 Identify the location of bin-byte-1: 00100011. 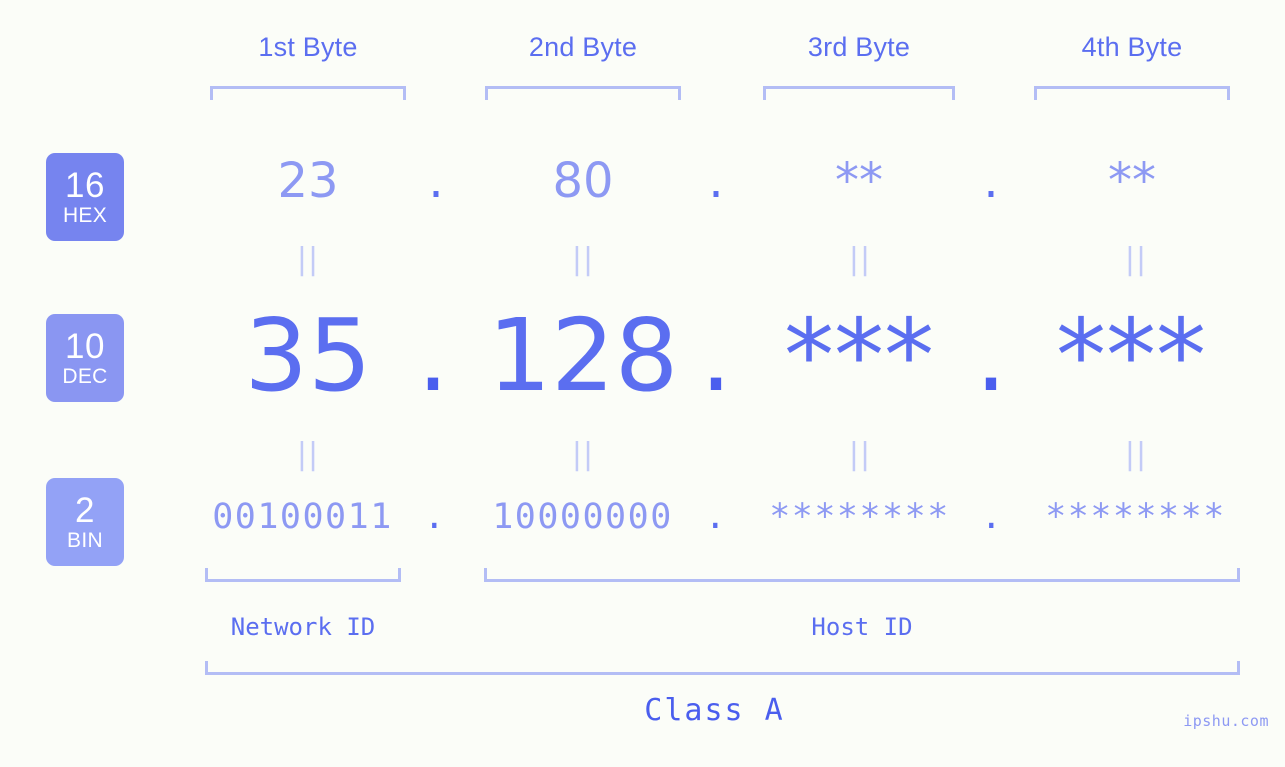
(302, 517).